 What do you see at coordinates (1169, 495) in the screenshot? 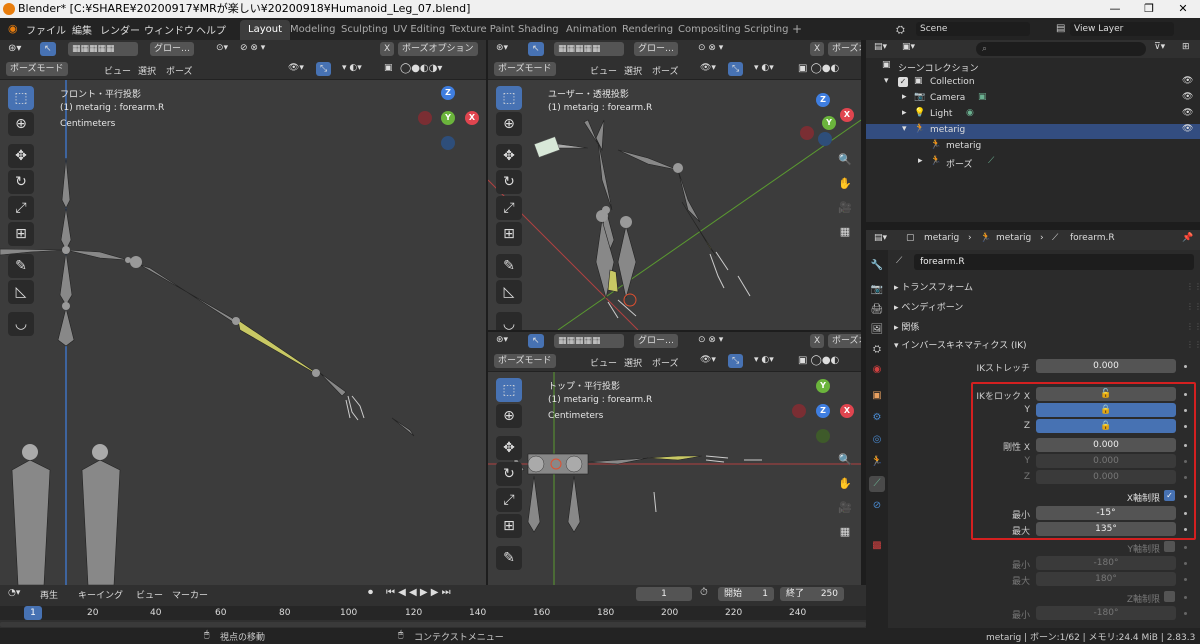
I see `x-limit-checkbox: ✓` at bounding box center [1169, 495].